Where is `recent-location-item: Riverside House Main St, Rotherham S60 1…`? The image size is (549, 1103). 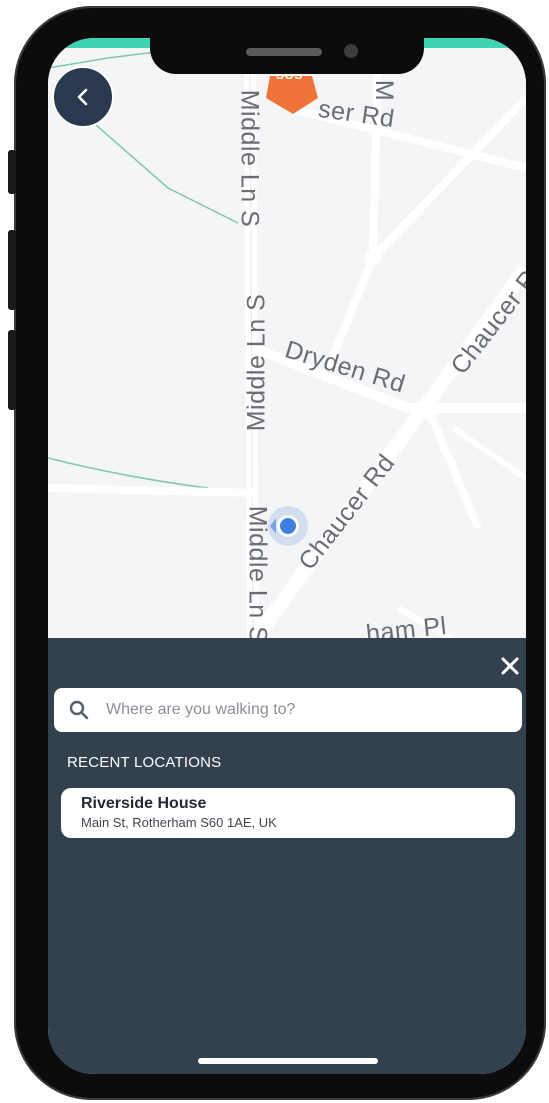 recent-location-item: Riverside House Main St, Rotherham S60 1… is located at coordinates (288, 813).